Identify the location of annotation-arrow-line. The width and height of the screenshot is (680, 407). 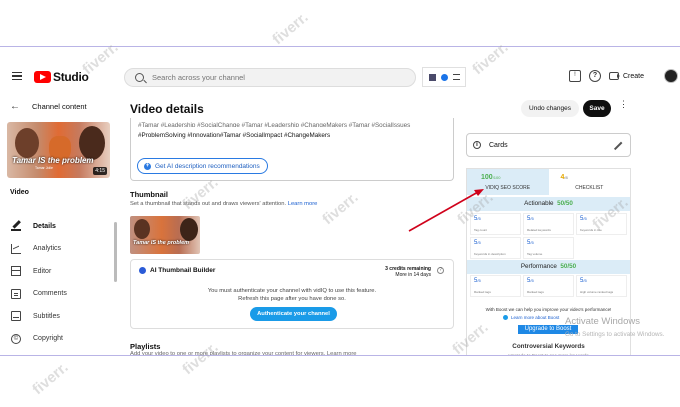
(443, 211).